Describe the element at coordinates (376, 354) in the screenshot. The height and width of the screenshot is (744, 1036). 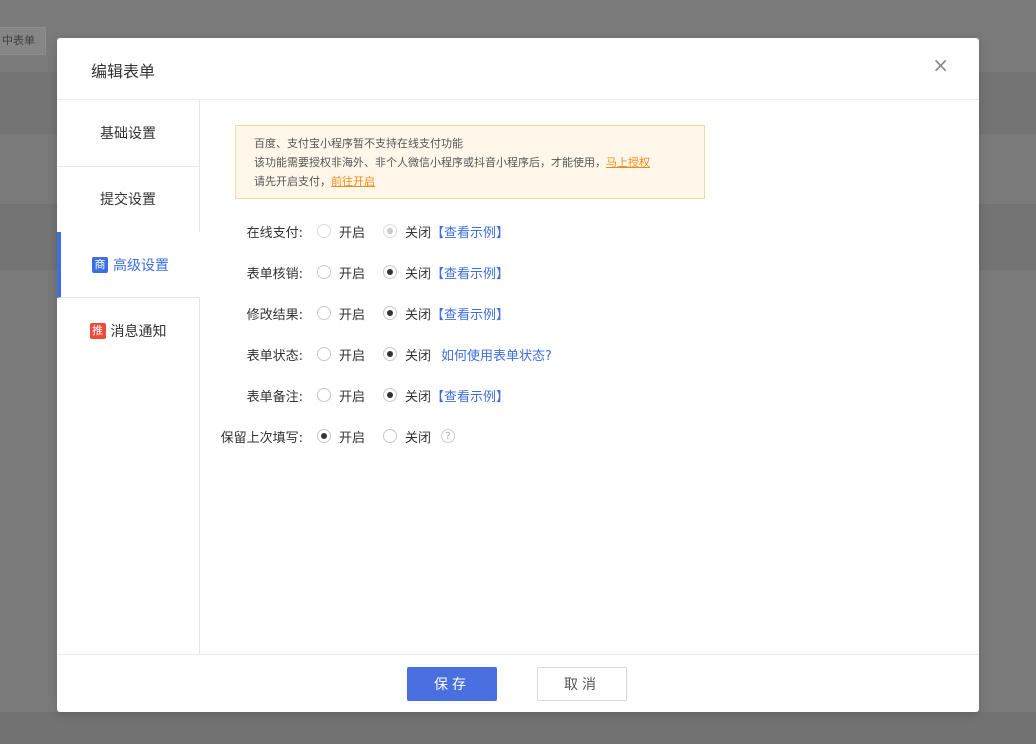
I see `form-status-row: 表单状态: 开启 关闭 如何使用表单状态?` at that location.